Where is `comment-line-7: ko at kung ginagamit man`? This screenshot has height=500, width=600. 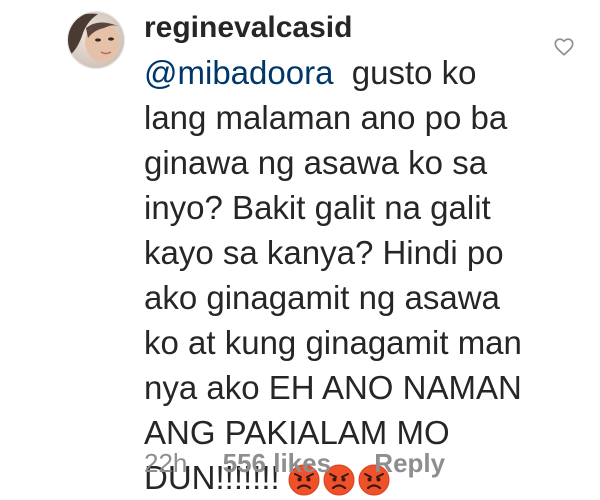 comment-line-7: ko at kung ginagamit man is located at coordinates (333, 342).